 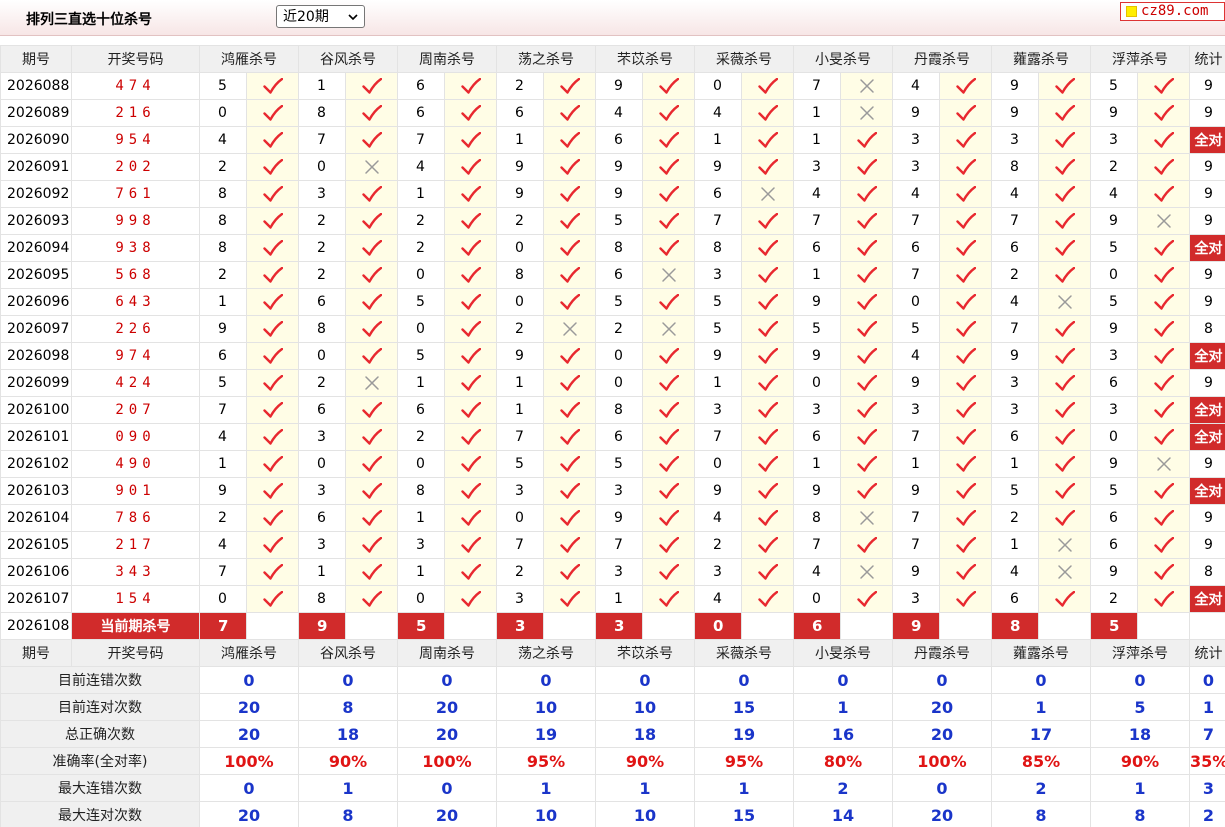 What do you see at coordinates (744, 59) in the screenshot?
I see `col-header-expert: 采薇杀号` at bounding box center [744, 59].